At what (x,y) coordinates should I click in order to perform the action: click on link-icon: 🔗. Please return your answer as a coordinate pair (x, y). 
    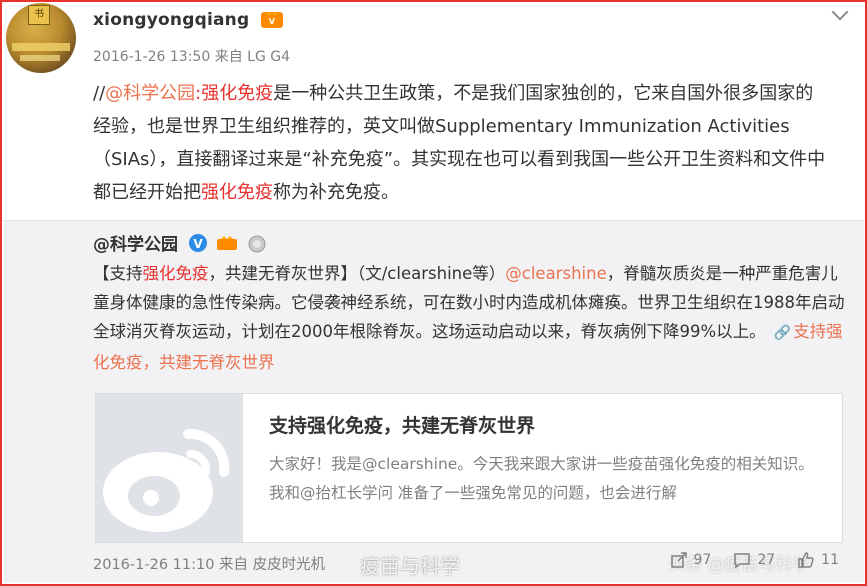
    Looking at the image, I should click on (782, 333).